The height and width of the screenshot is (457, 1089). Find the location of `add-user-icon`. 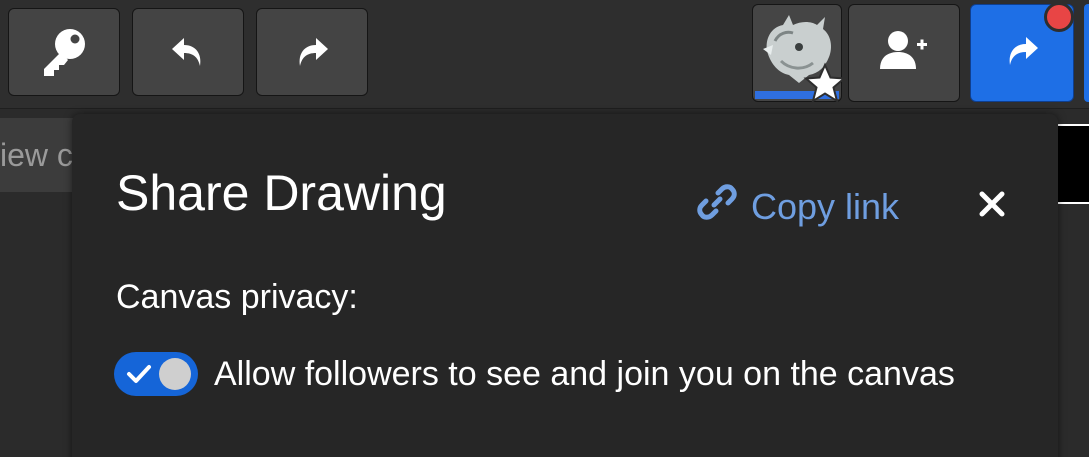

add-user-icon is located at coordinates (904, 53).